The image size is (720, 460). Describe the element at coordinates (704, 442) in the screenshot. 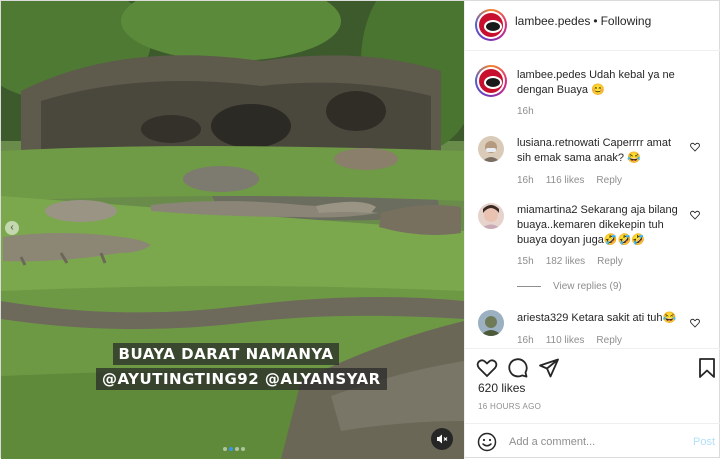

I see `post-button: Post` at that location.